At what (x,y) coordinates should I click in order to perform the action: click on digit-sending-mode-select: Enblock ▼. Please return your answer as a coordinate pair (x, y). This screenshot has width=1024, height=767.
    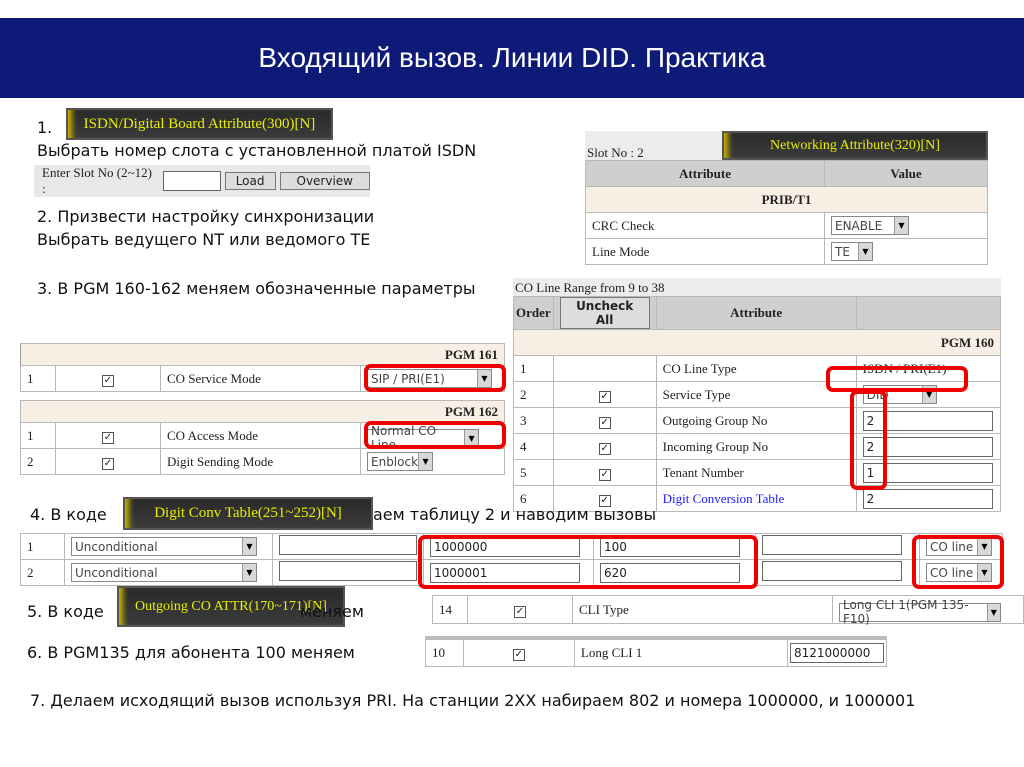
    Looking at the image, I should click on (400, 461).